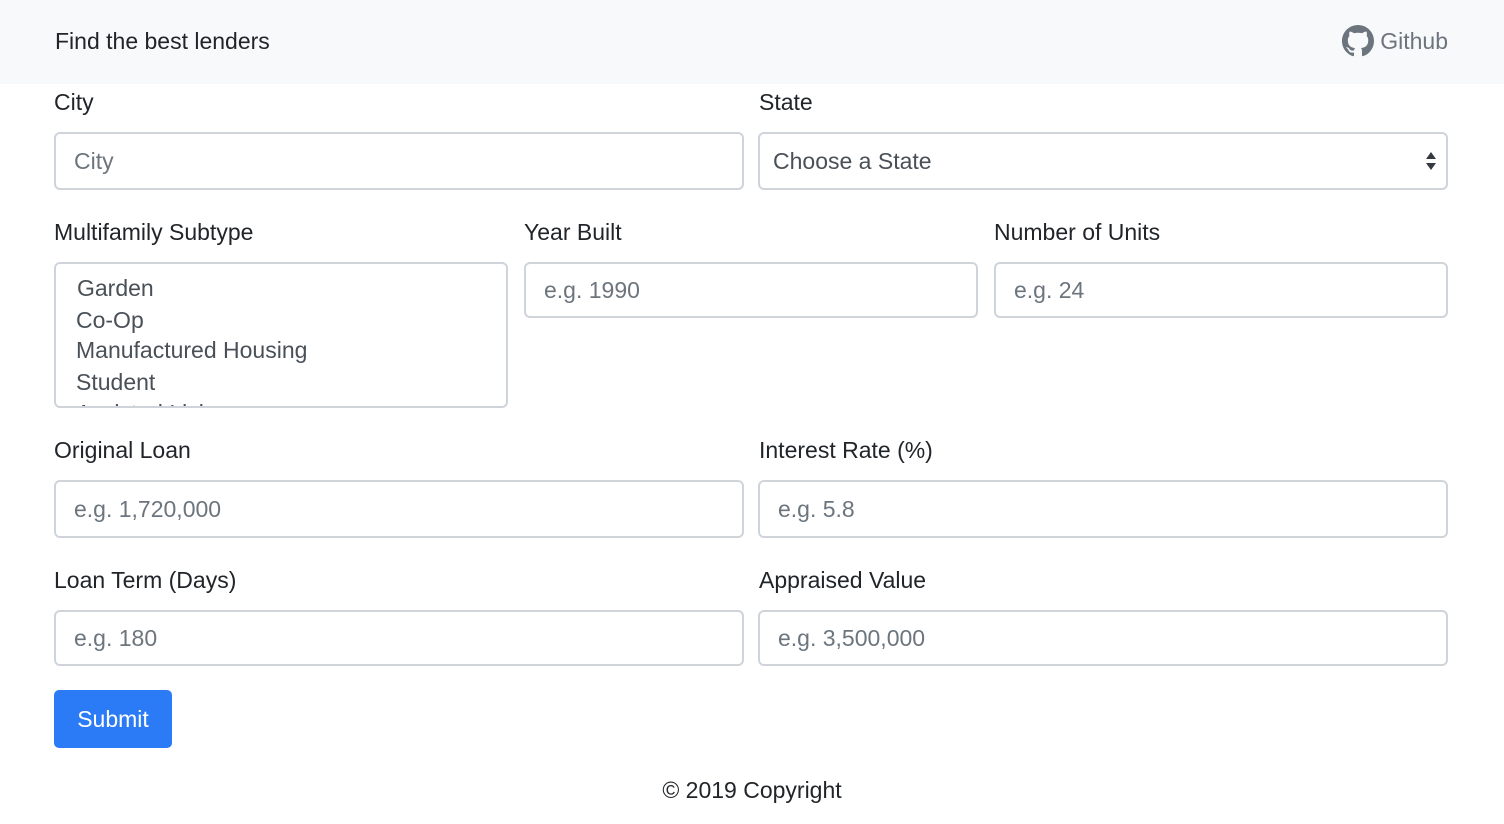  Describe the element at coordinates (1414, 40) in the screenshot. I see `github-label: Github` at that location.